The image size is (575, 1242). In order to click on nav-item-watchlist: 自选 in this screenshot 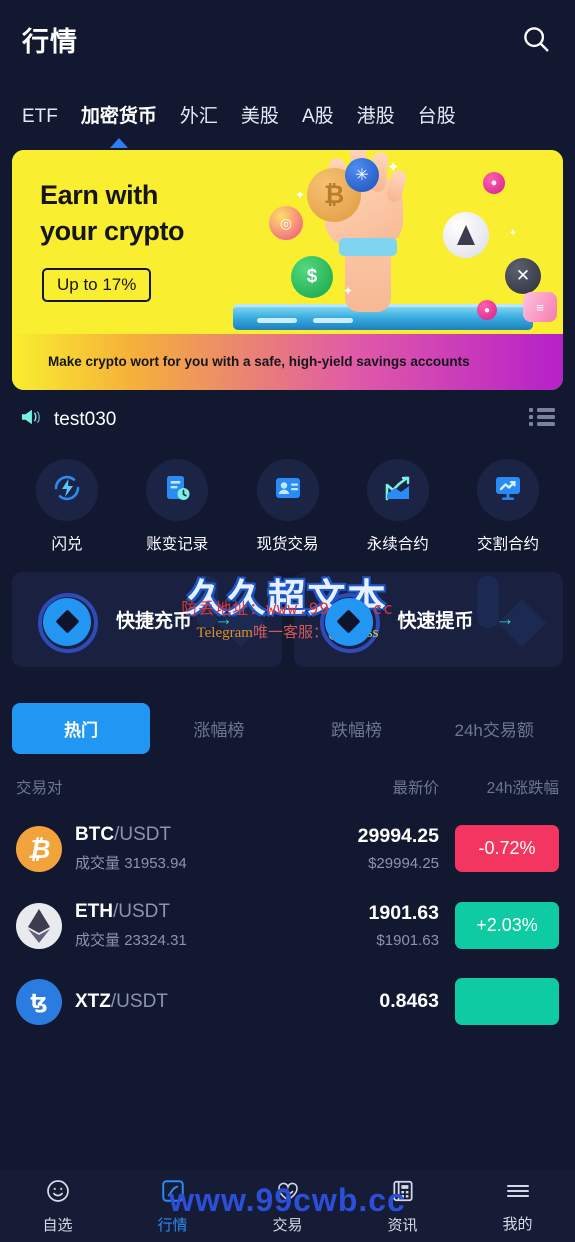, I will do `click(57, 1206)`.